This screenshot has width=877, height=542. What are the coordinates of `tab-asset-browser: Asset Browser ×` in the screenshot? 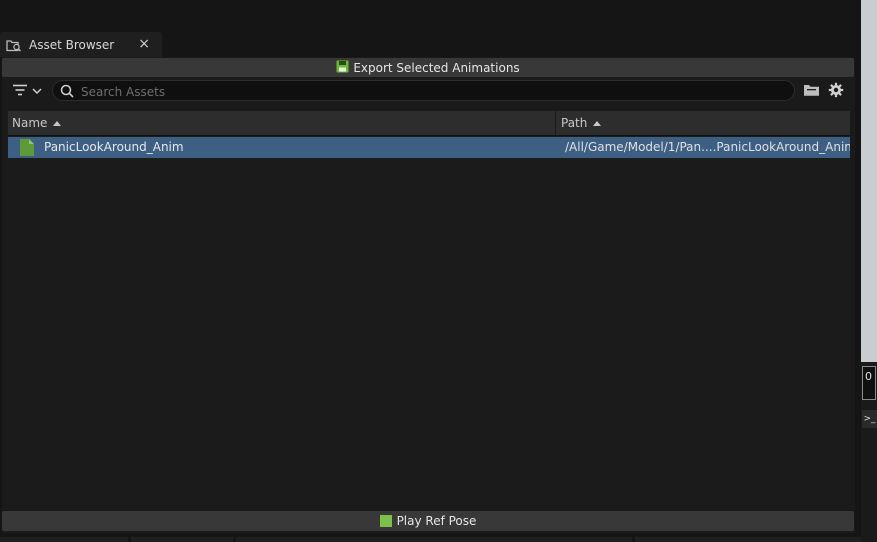 It's located at (81, 44).